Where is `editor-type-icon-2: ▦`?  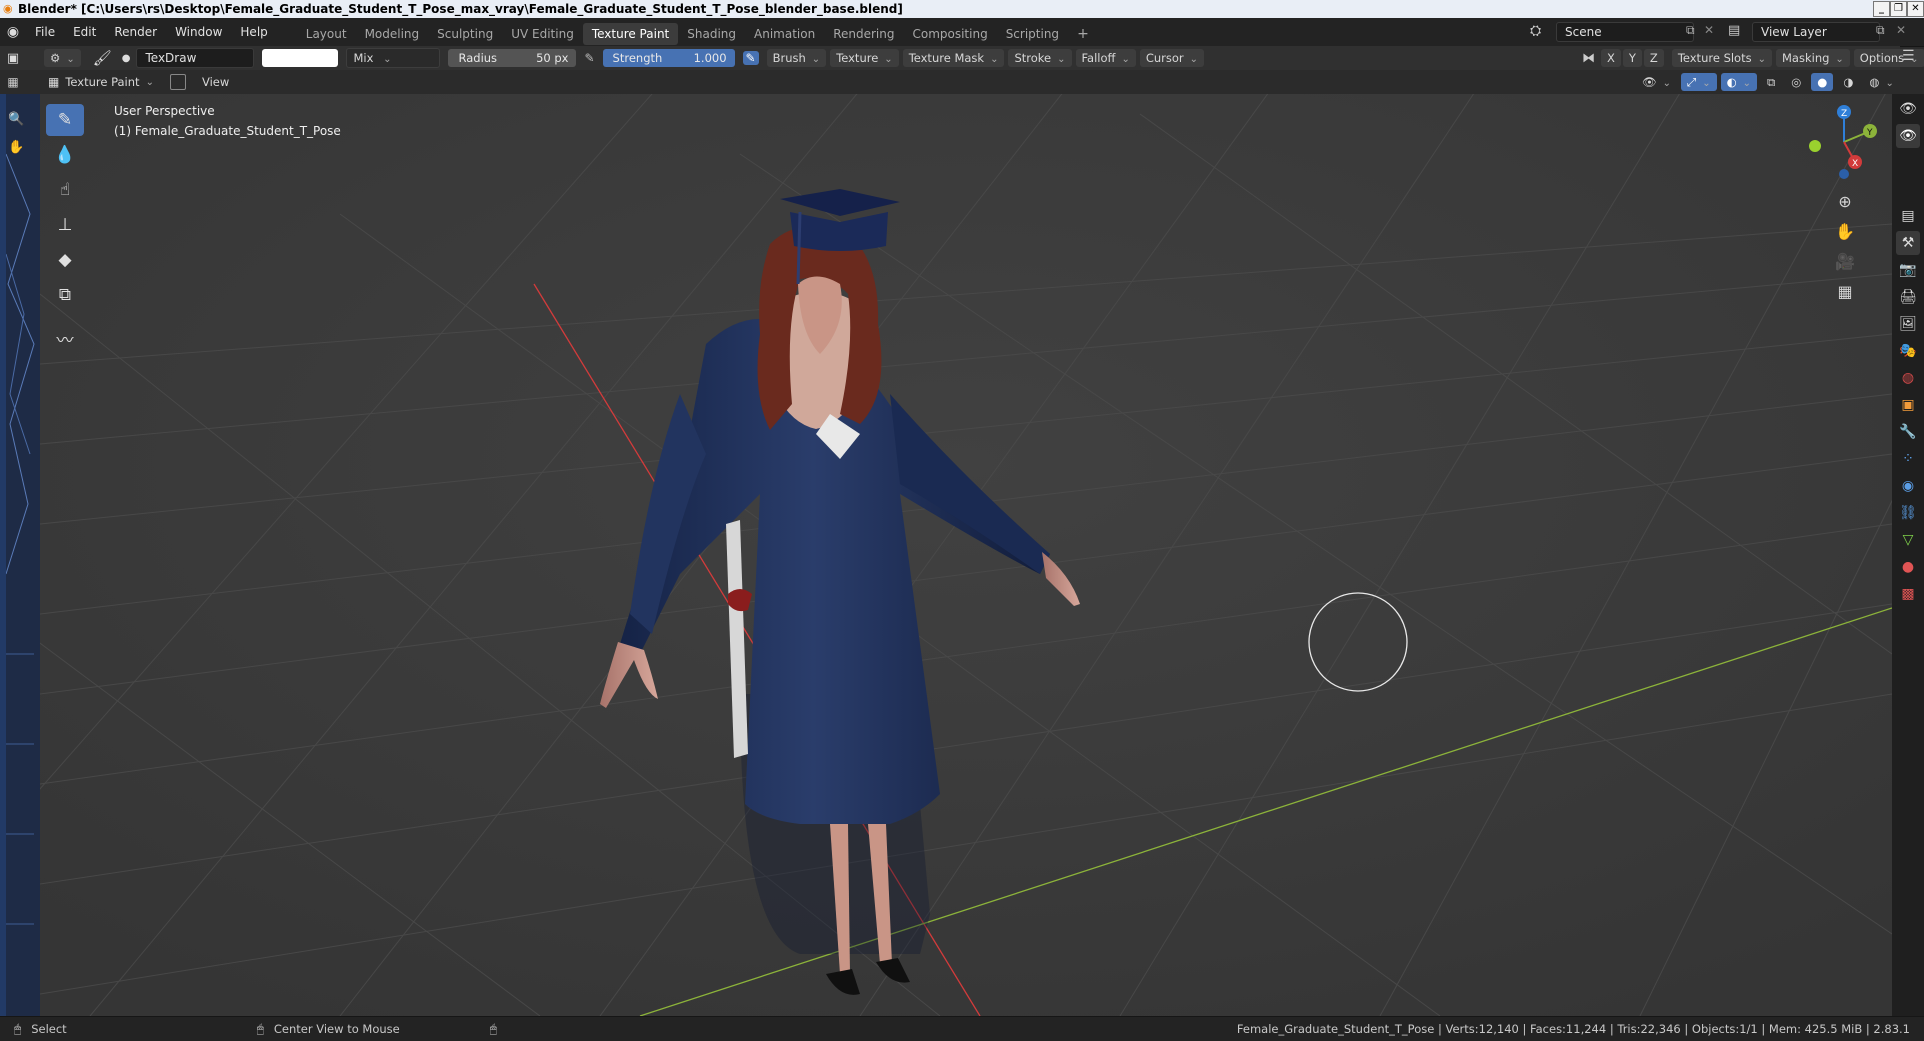 editor-type-icon-2: ▦ is located at coordinates (13, 82).